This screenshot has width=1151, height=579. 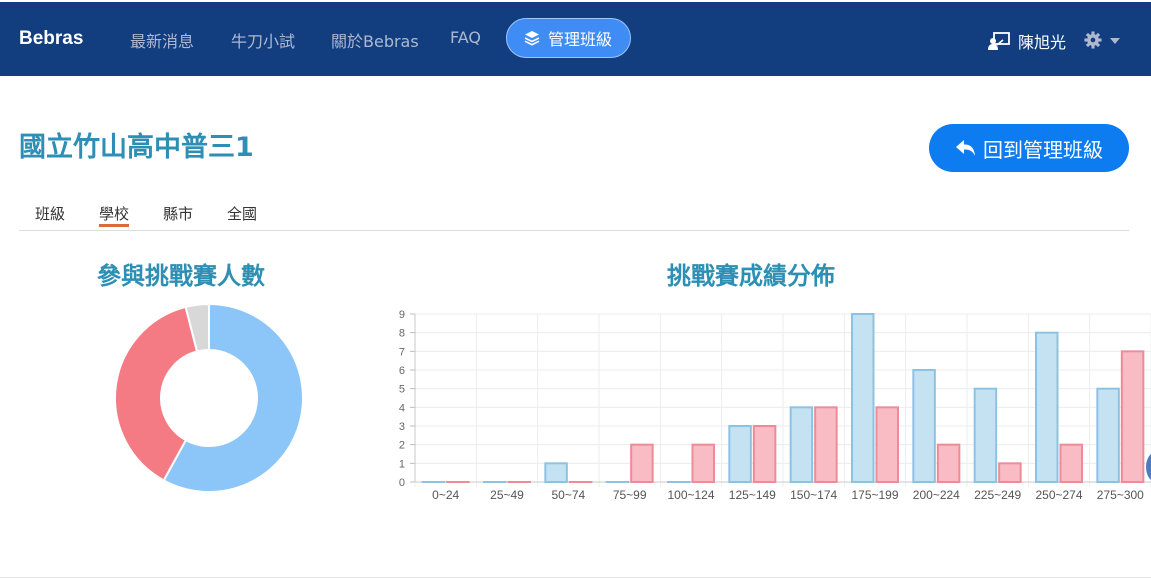 What do you see at coordinates (1115, 41) in the screenshot?
I see `chevron-down-icon` at bounding box center [1115, 41].